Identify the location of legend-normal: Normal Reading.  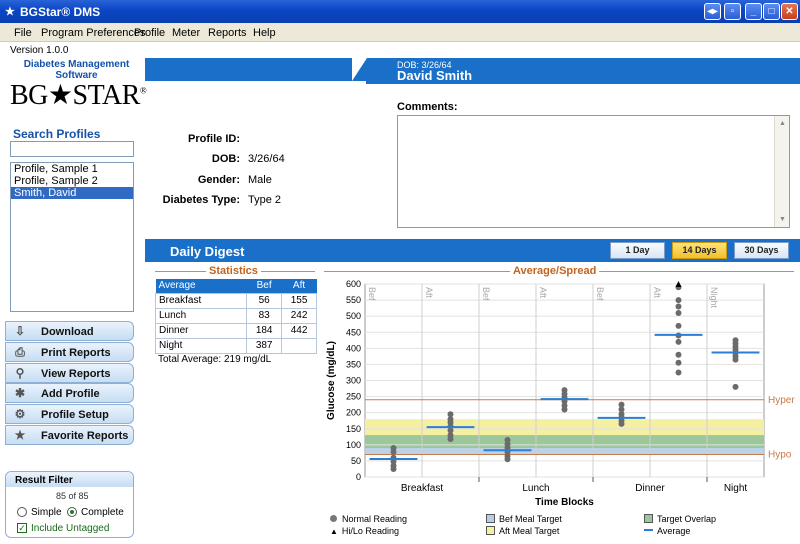
(368, 519).